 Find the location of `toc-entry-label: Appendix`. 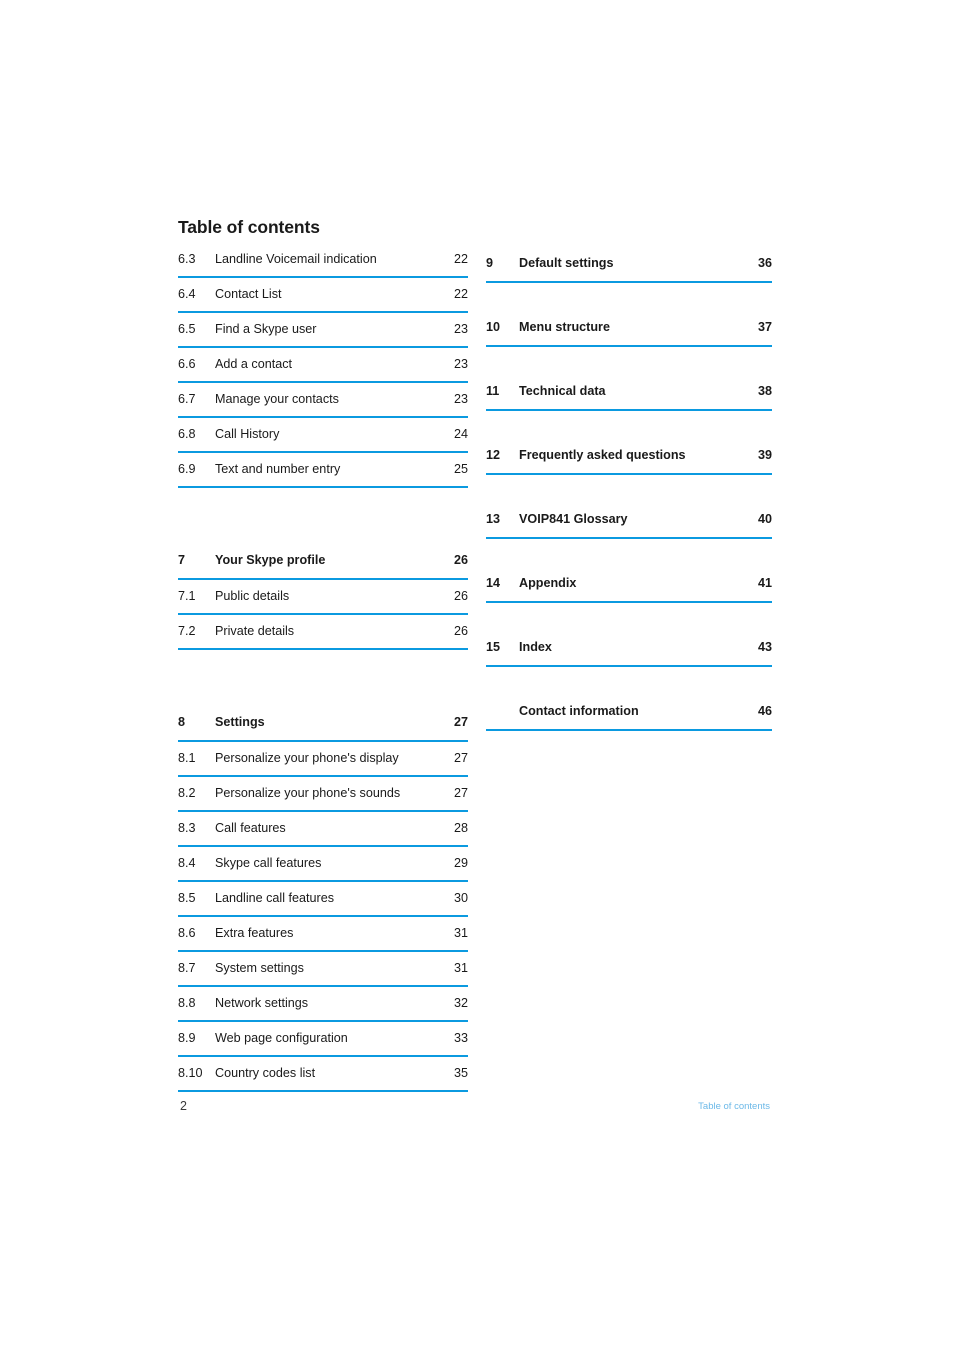

toc-entry-label: Appendix is located at coordinates (548, 583).